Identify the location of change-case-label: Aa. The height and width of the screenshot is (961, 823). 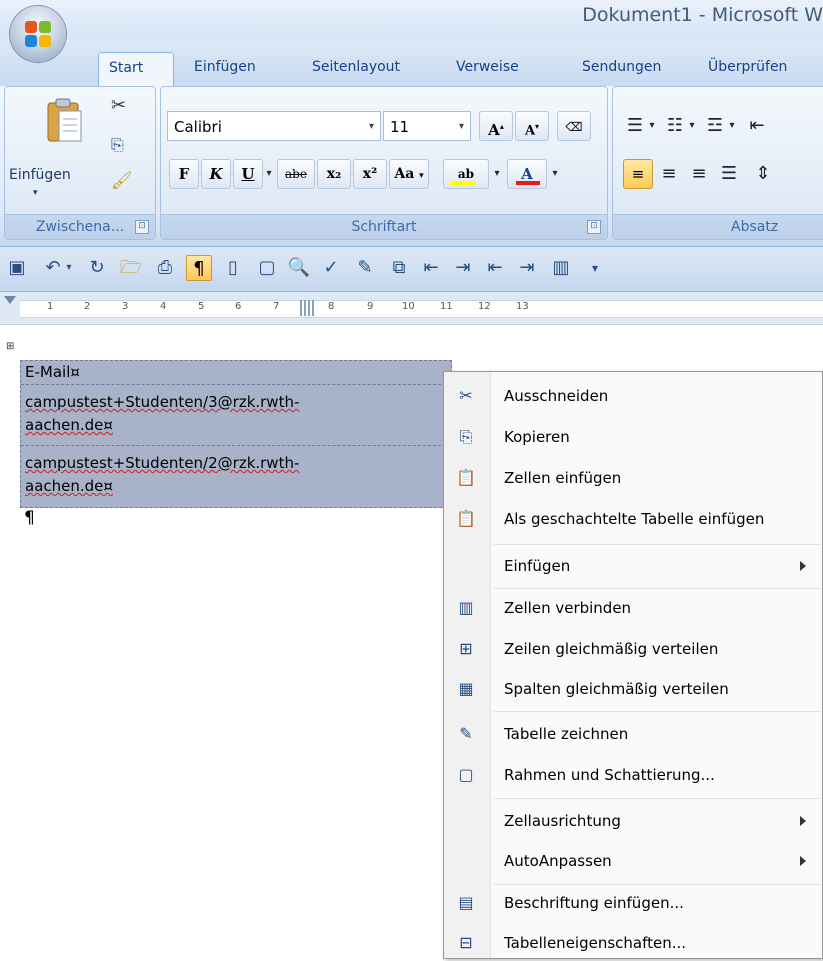
(404, 174).